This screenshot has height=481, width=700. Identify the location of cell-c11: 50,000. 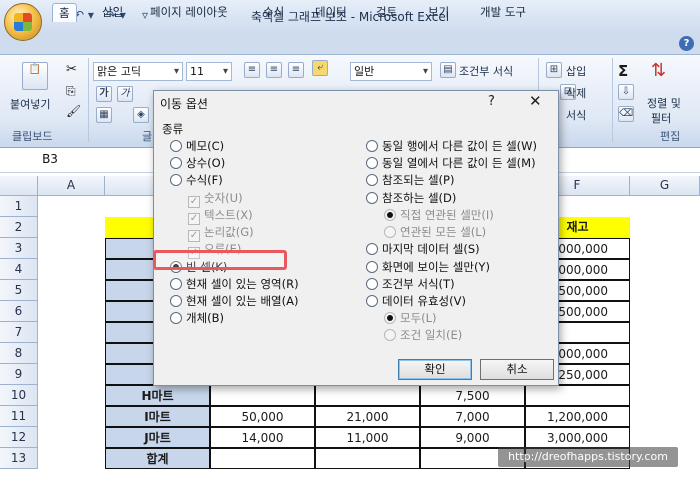
(262, 416).